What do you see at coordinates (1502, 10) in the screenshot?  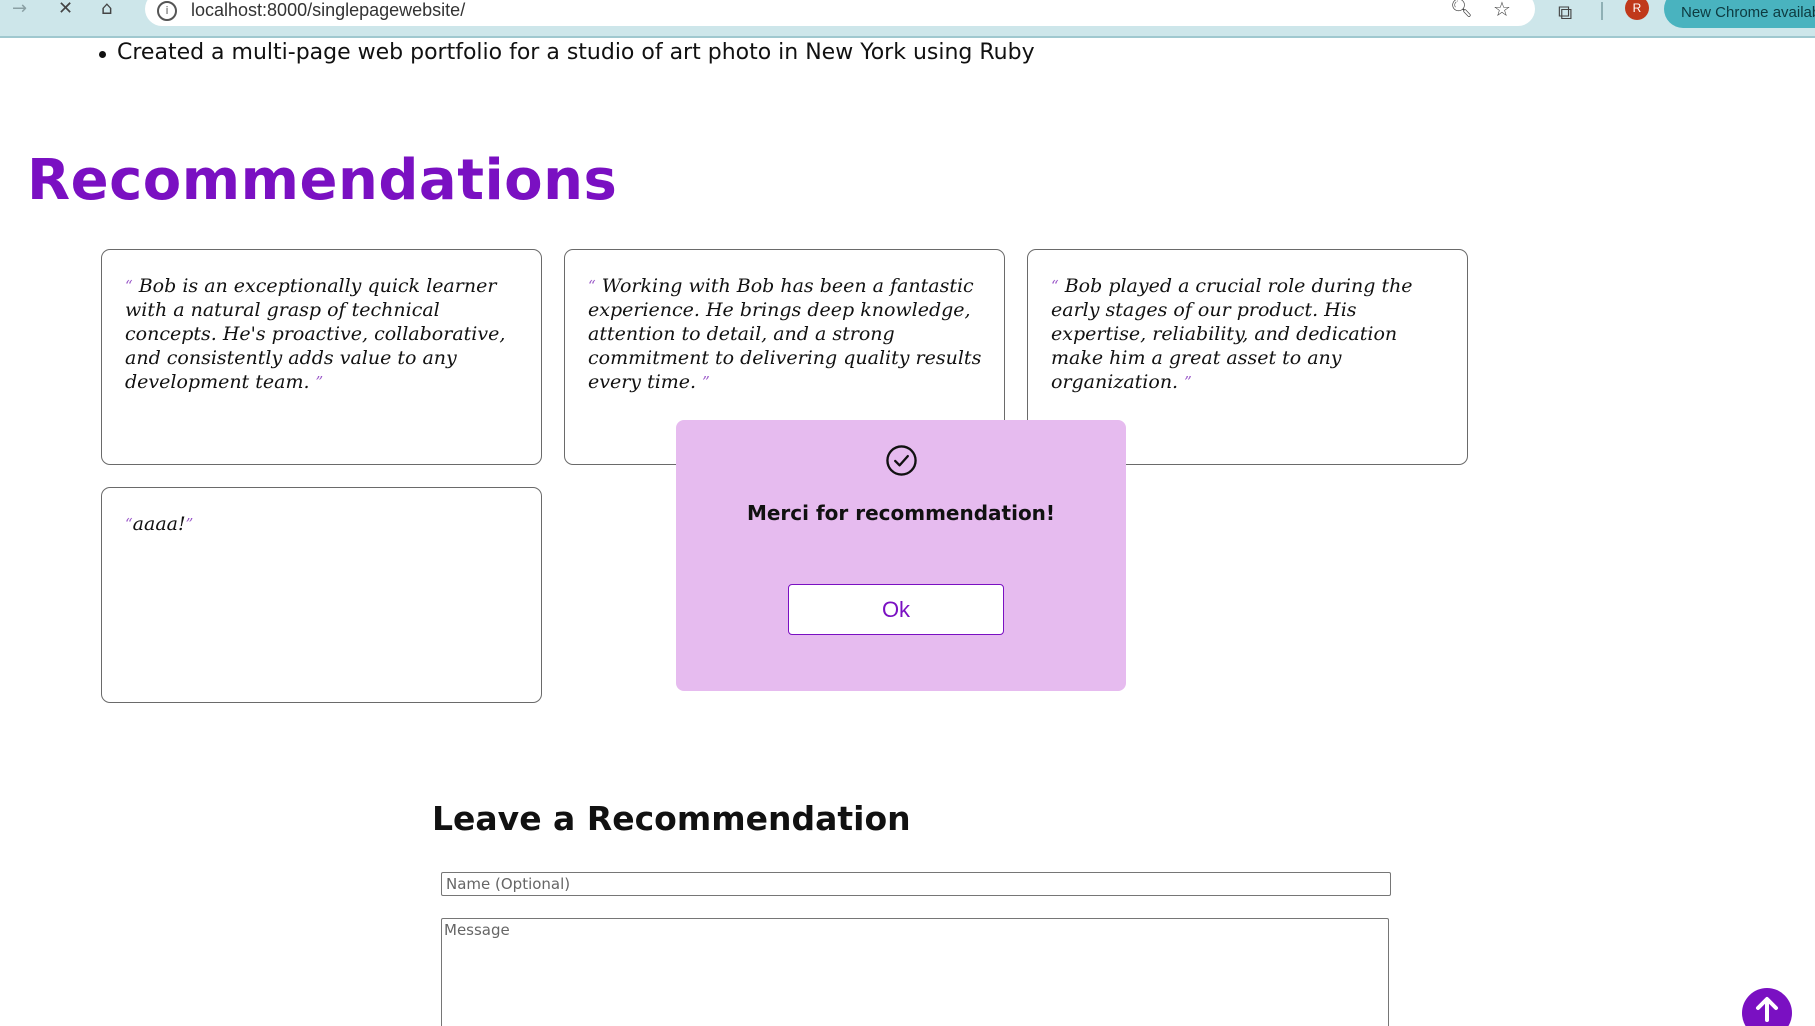 I see `bookmark-star-icon: ☆` at bounding box center [1502, 10].